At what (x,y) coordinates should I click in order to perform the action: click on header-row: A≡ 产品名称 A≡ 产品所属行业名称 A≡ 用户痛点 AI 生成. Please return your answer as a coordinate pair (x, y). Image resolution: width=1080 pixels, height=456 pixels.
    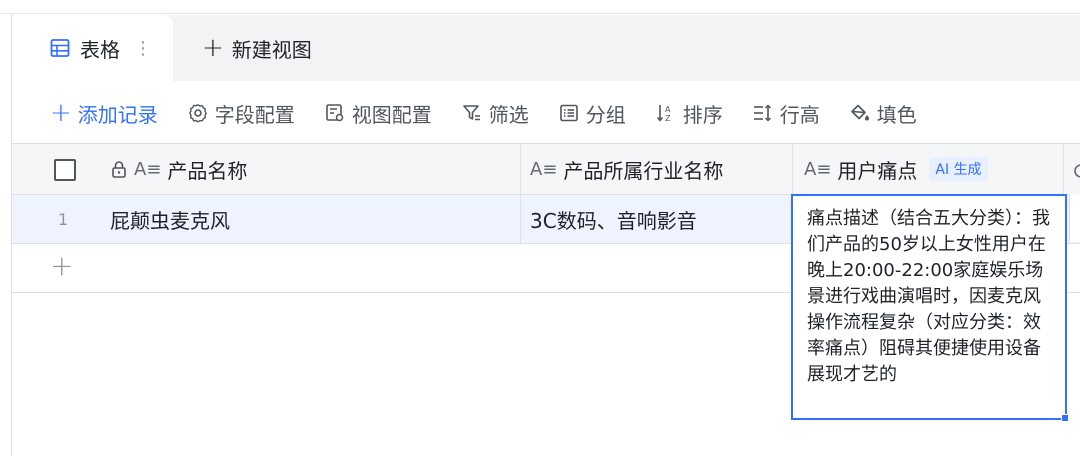
    Looking at the image, I should click on (546, 169).